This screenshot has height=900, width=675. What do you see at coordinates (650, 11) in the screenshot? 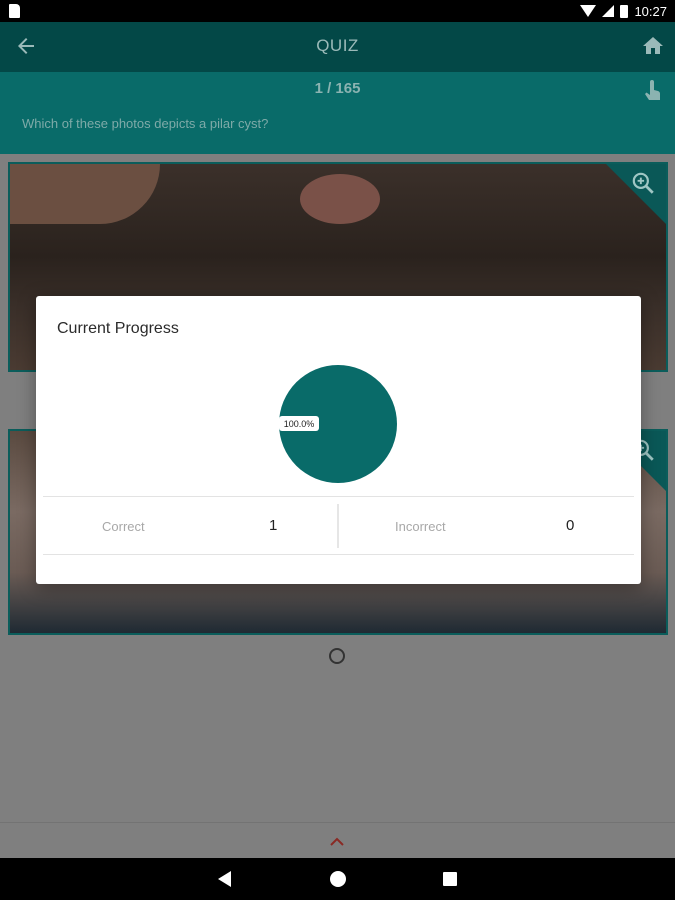
I see `status-time: 10:27` at bounding box center [650, 11].